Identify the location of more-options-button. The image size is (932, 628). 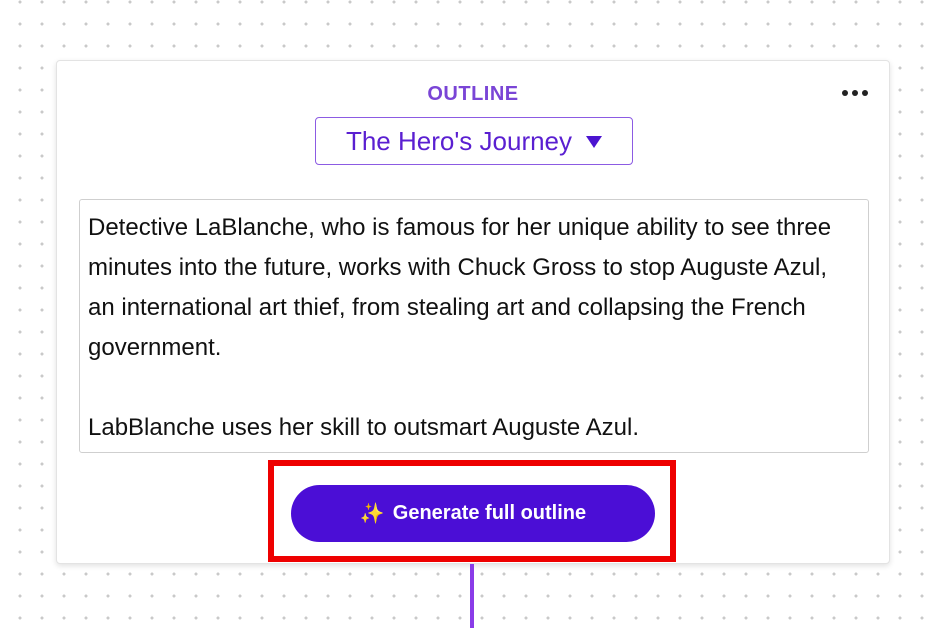
(855, 93).